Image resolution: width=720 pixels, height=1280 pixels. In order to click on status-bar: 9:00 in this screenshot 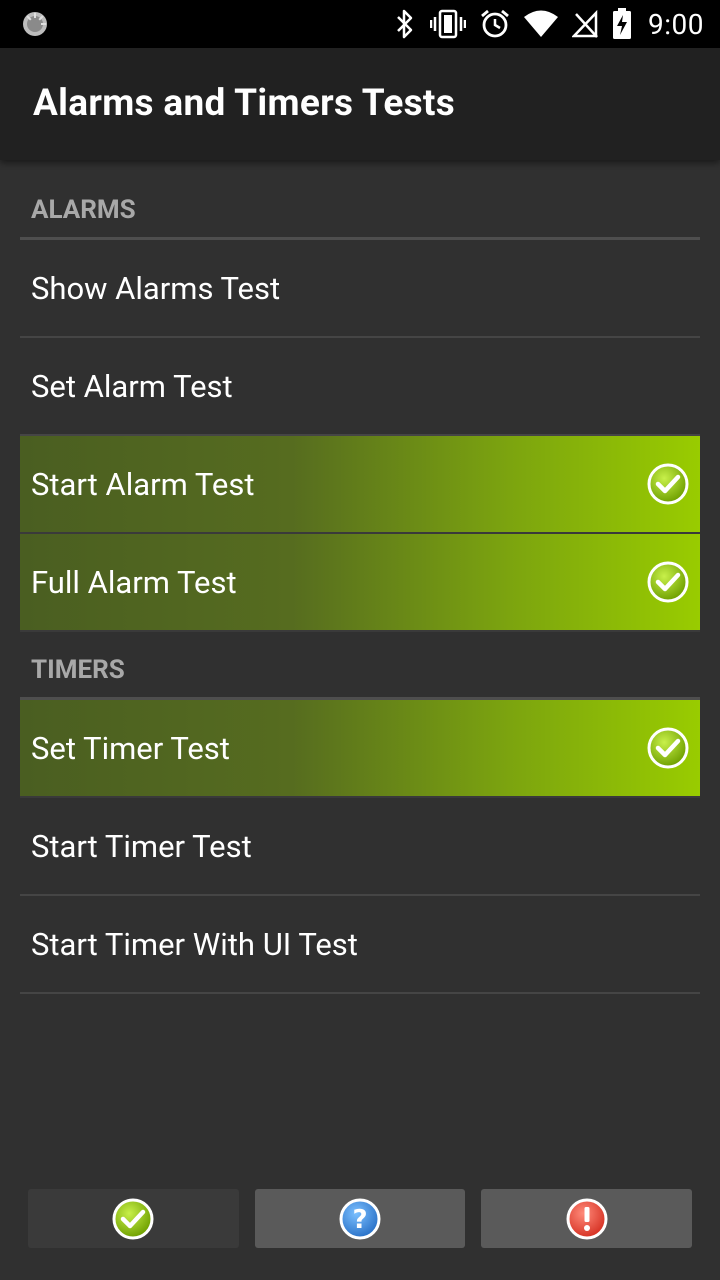, I will do `click(360, 24)`.